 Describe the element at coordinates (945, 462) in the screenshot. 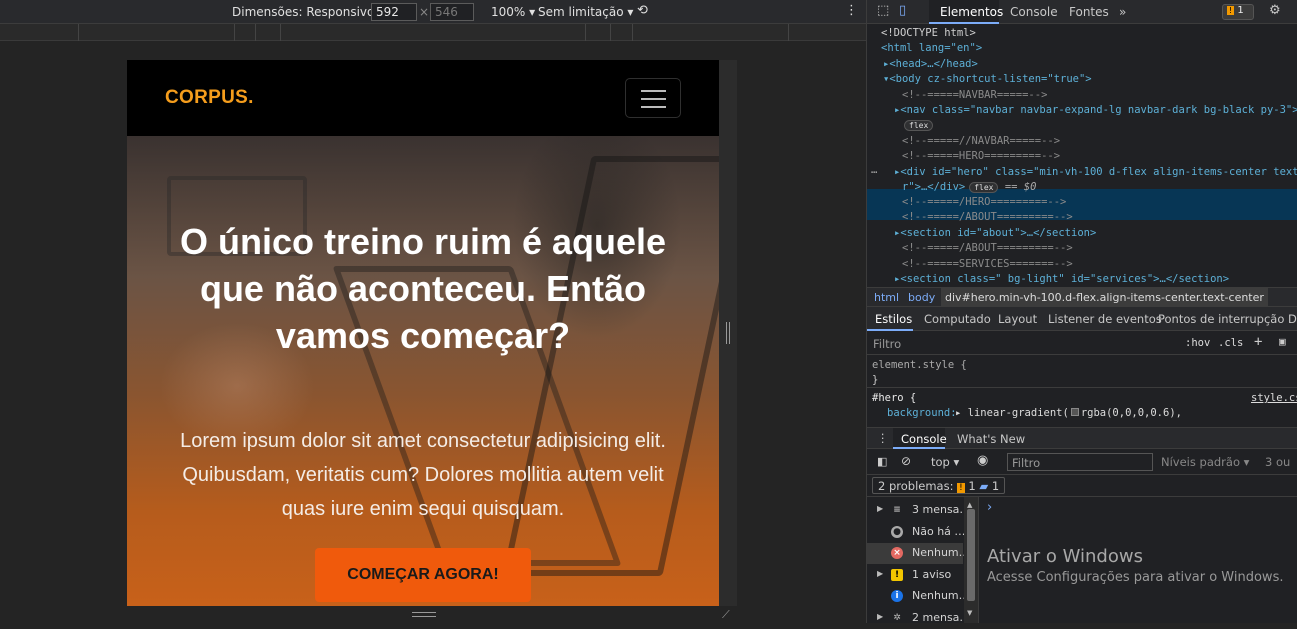

I see `context-dropdown: top ▾` at that location.